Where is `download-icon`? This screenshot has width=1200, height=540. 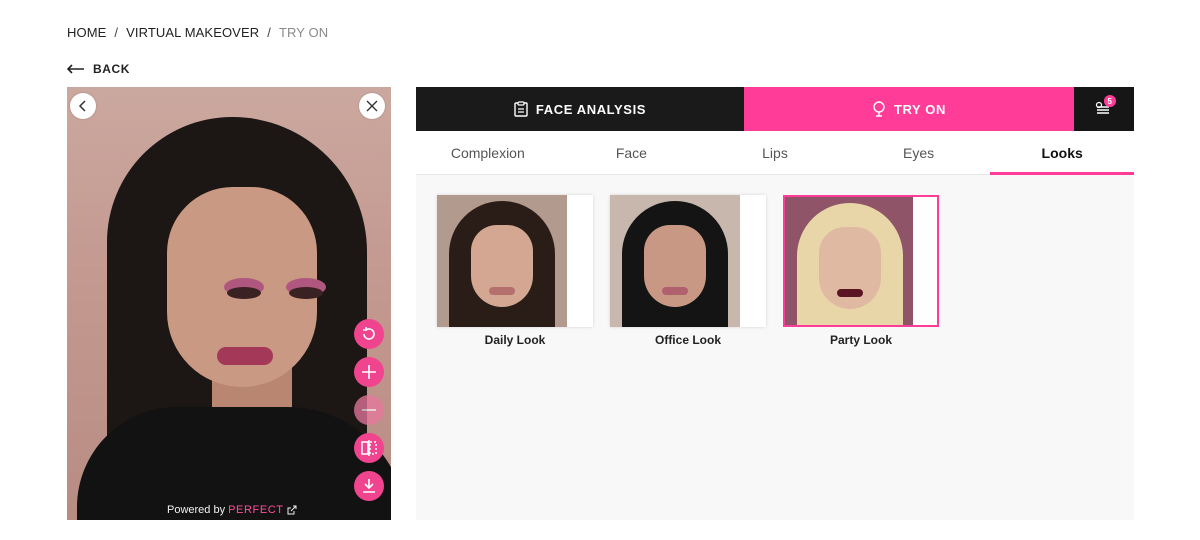 download-icon is located at coordinates (369, 486).